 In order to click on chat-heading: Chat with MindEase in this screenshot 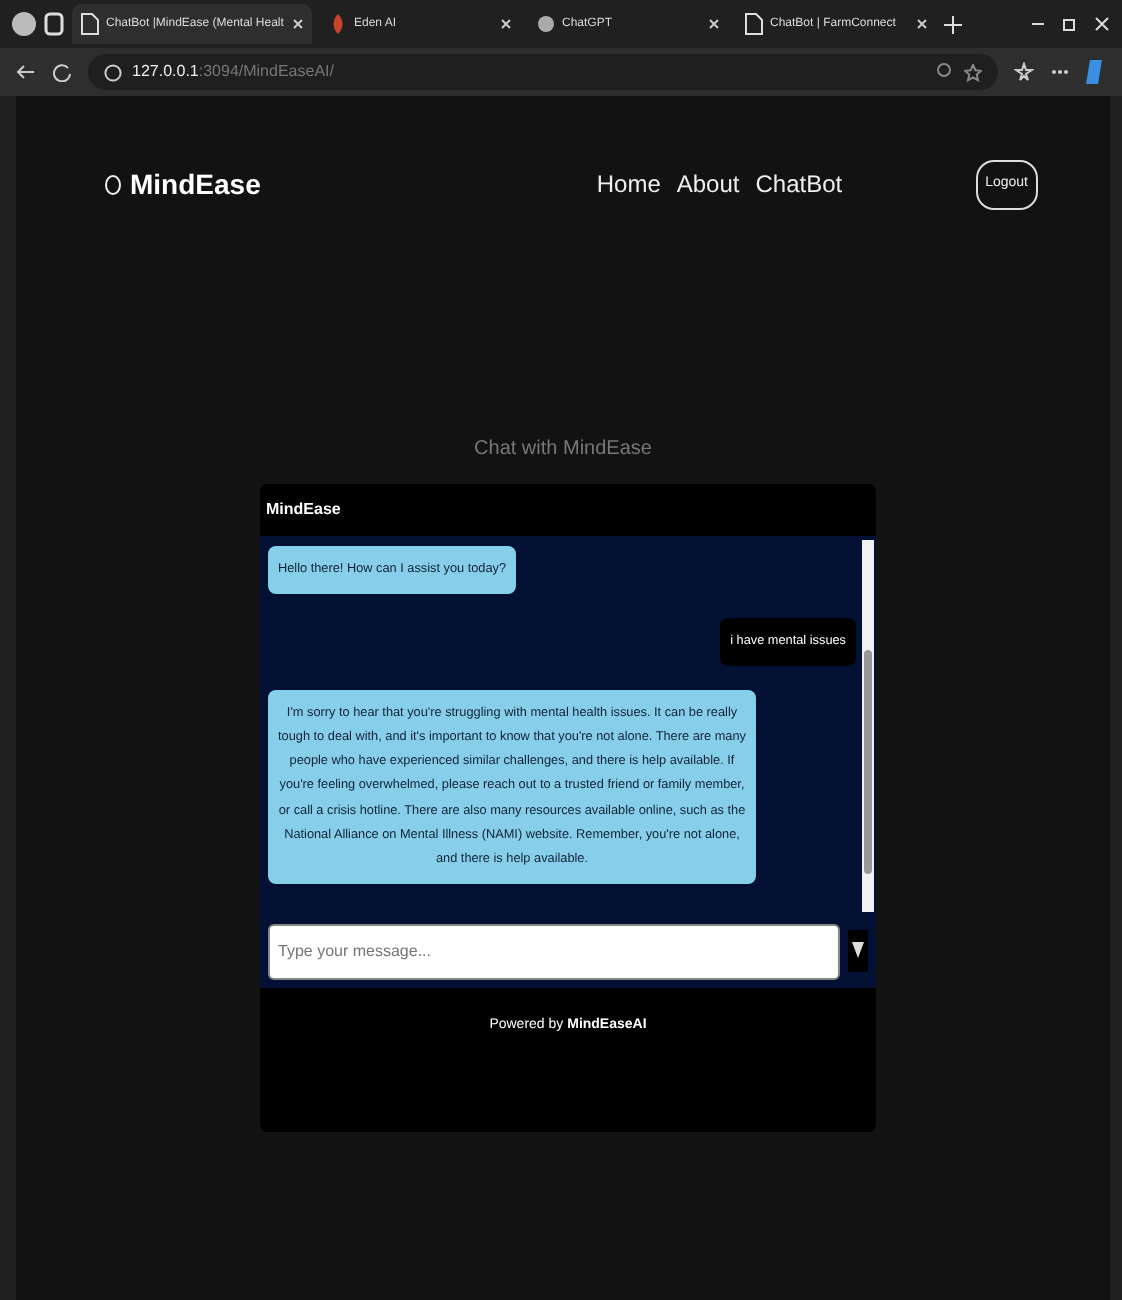, I will do `click(563, 449)`.